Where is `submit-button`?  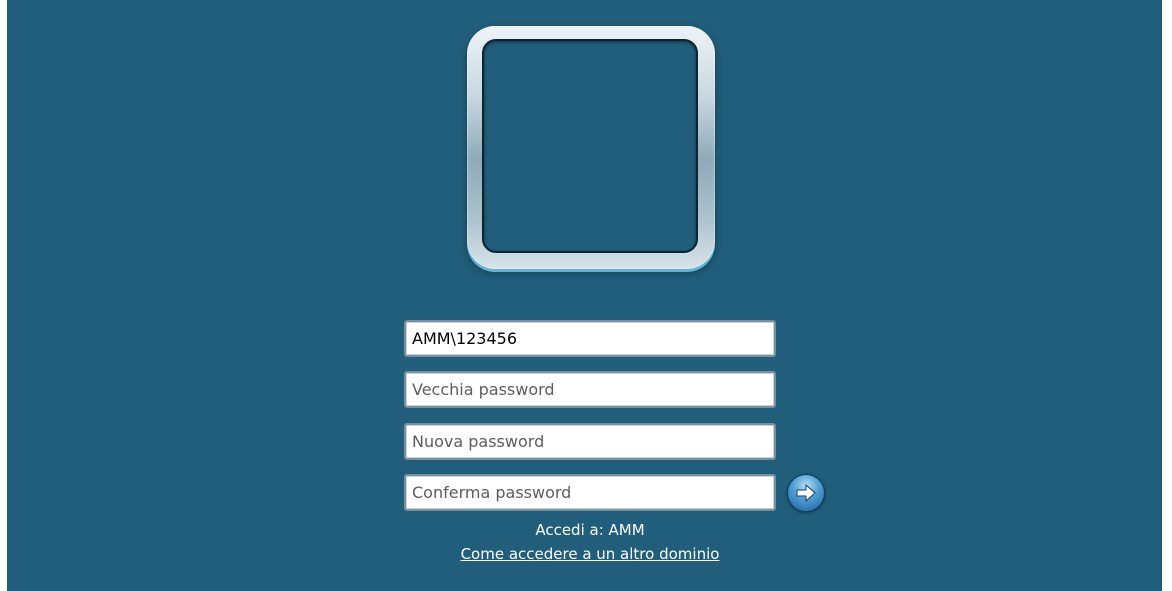 submit-button is located at coordinates (806, 493).